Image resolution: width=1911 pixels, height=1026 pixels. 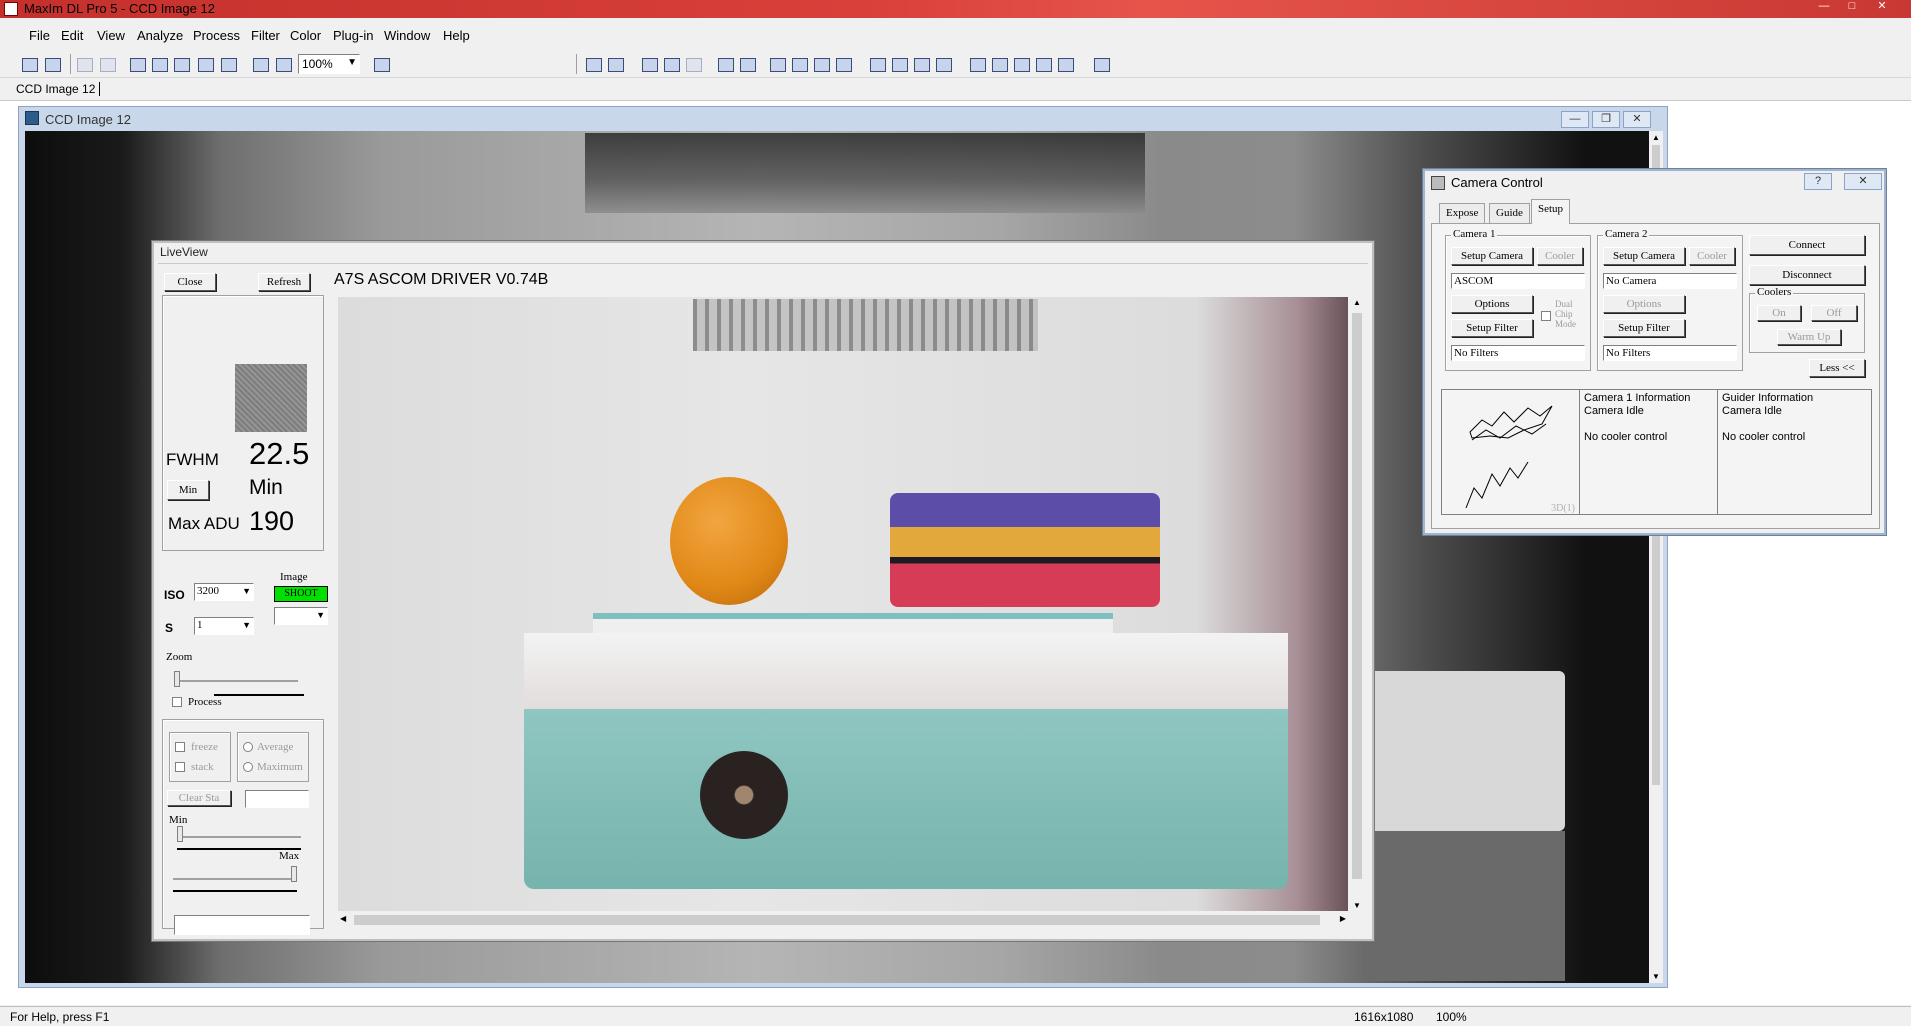 I want to click on menu-plug-in: Plug-in, so click(x=353, y=35).